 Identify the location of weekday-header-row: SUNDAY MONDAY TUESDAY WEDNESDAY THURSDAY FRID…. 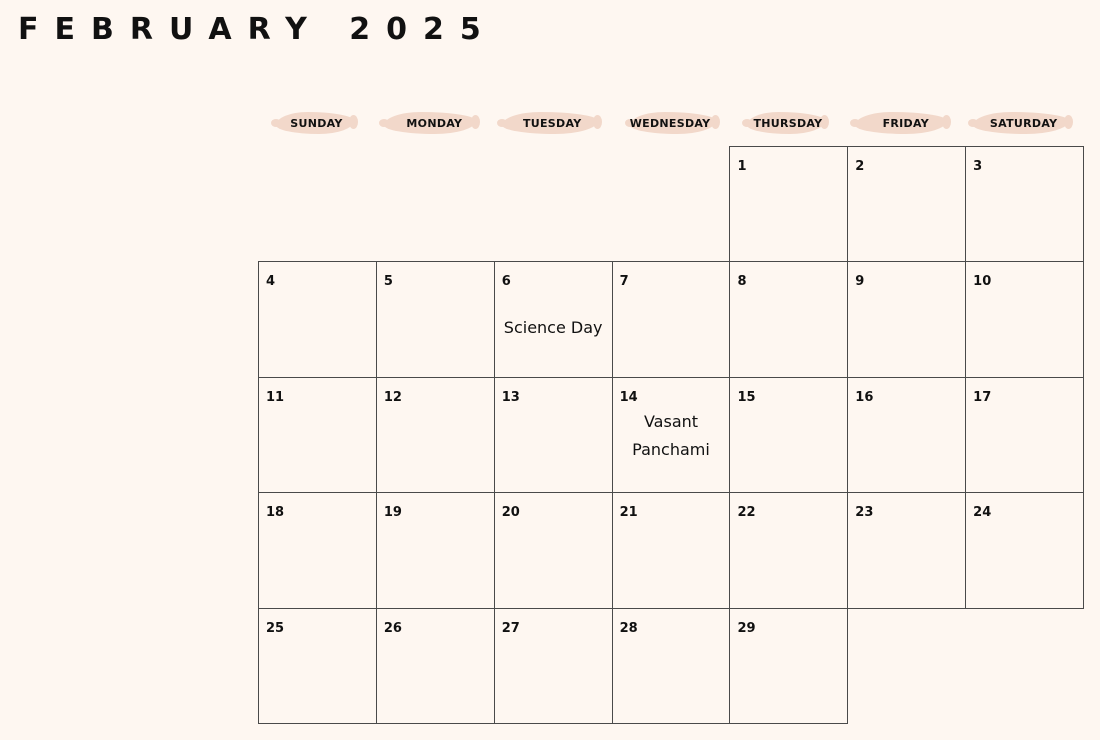
(670, 123).